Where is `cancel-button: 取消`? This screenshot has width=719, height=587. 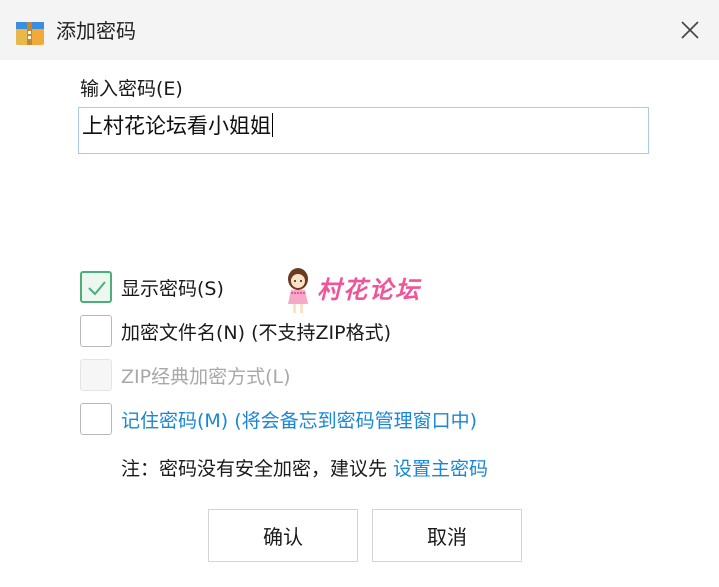
cancel-button: 取消 is located at coordinates (447, 535).